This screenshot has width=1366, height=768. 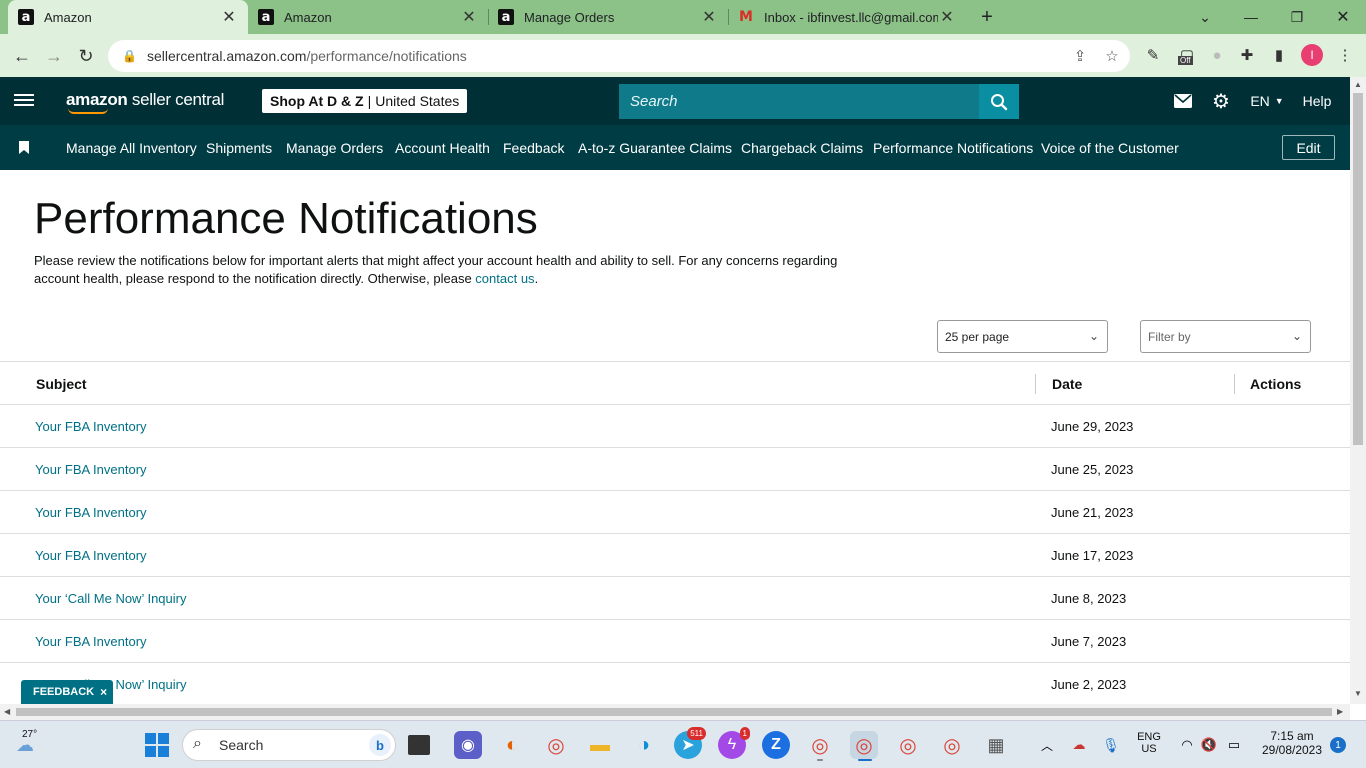 What do you see at coordinates (655, 147) in the screenshot?
I see `nav-a-to-z-claims: A-to-z Guarantee Claims` at bounding box center [655, 147].